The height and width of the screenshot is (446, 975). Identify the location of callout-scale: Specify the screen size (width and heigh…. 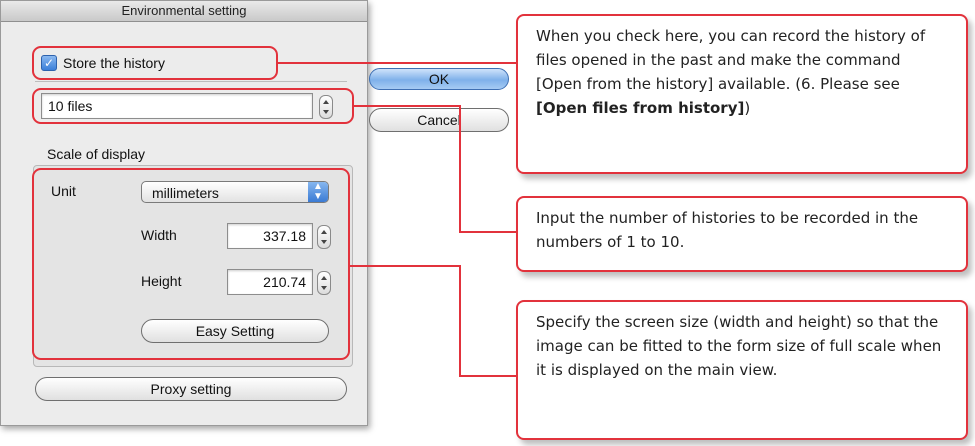
(742, 370).